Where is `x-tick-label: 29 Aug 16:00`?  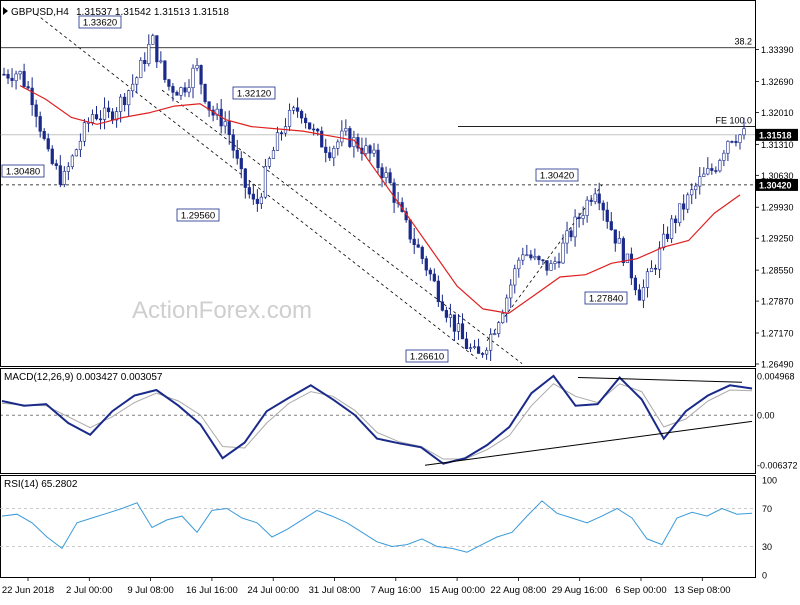
x-tick-label: 29 Aug 16:00 is located at coordinates (580, 590).